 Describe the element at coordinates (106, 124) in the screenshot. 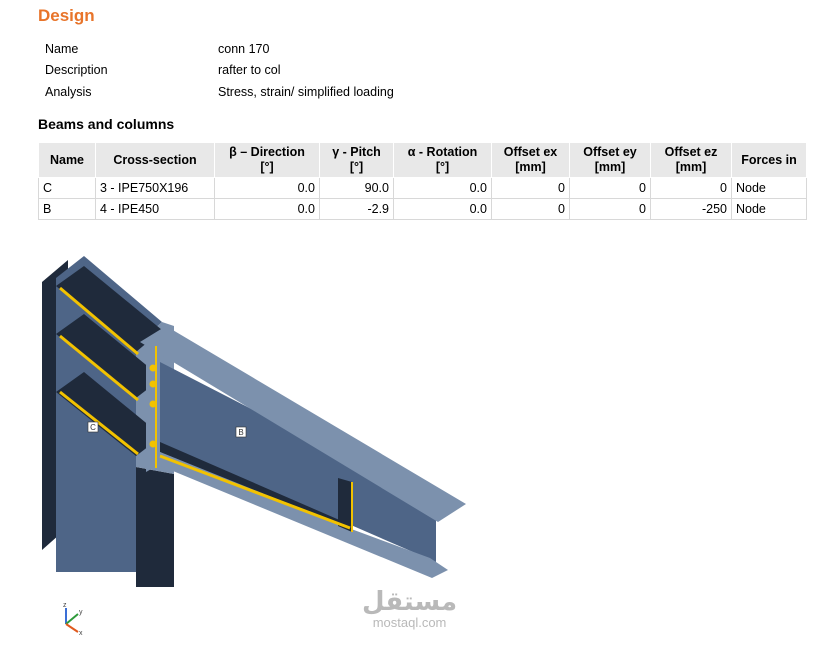

I see `beams-title: Beams and columns` at that location.